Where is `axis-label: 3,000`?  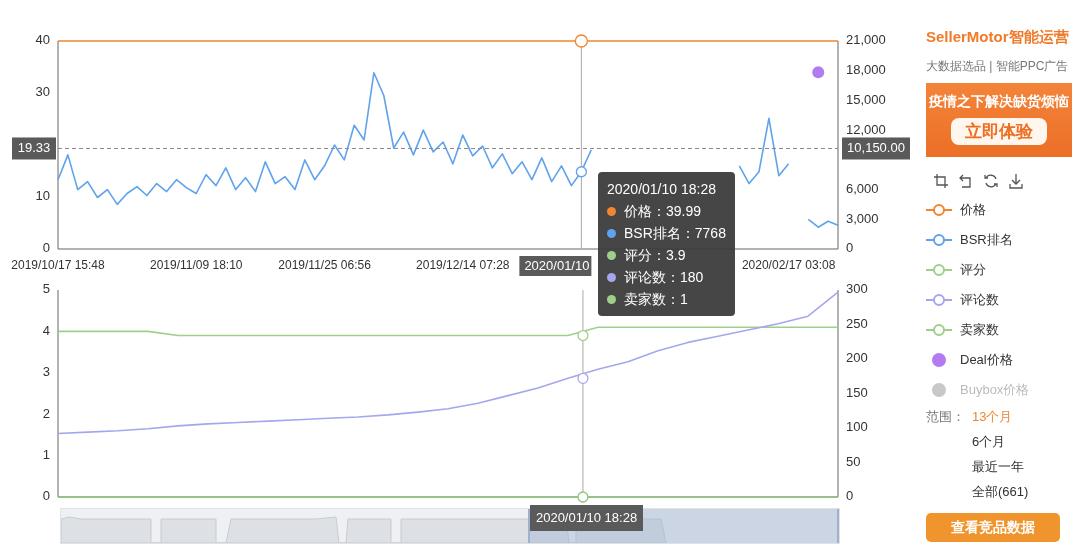
axis-label: 3,000 is located at coordinates (862, 218).